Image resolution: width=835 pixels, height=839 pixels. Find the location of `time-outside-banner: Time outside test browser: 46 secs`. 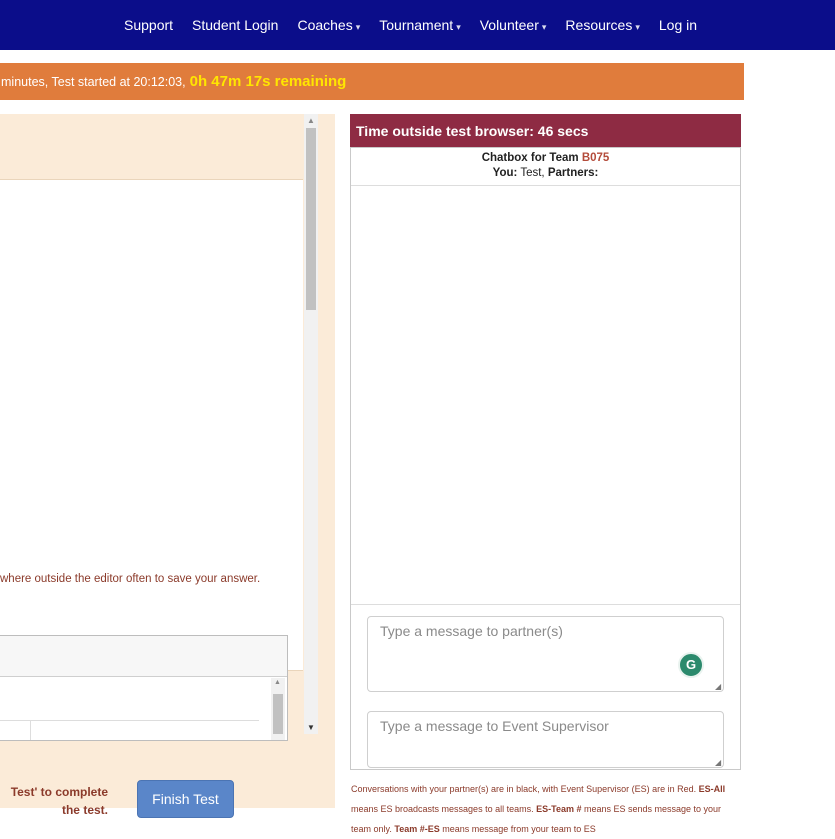

time-outside-banner: Time outside test browser: 46 secs is located at coordinates (545, 130).